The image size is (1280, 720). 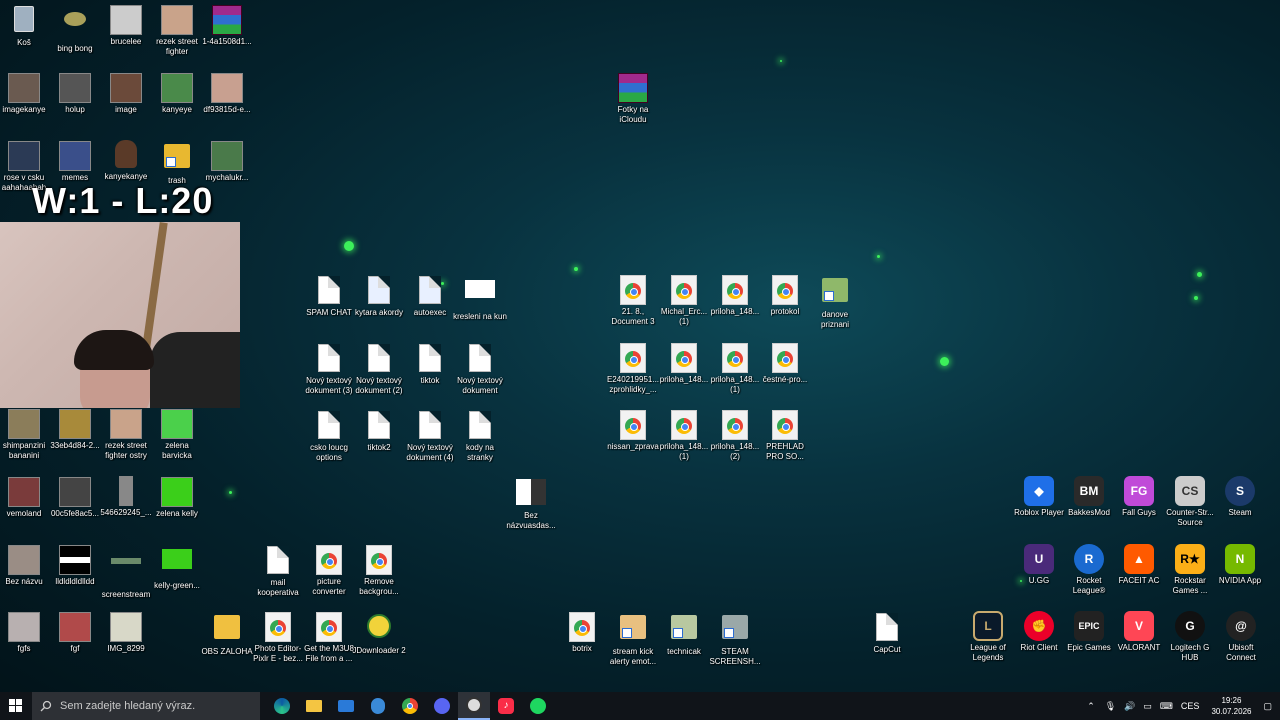 What do you see at coordinates (1190, 637) in the screenshot?
I see `desktop-icon-logitech-ghub: G Logitech G HUB` at bounding box center [1190, 637].